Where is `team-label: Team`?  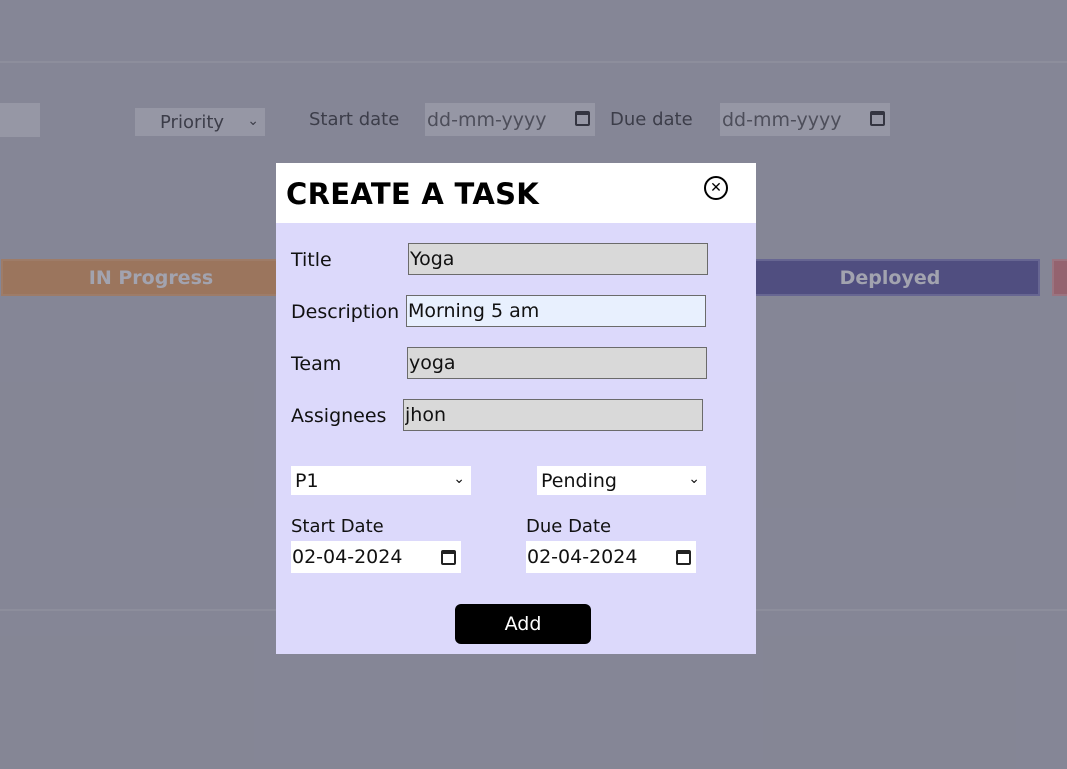
team-label: Team is located at coordinates (316, 364).